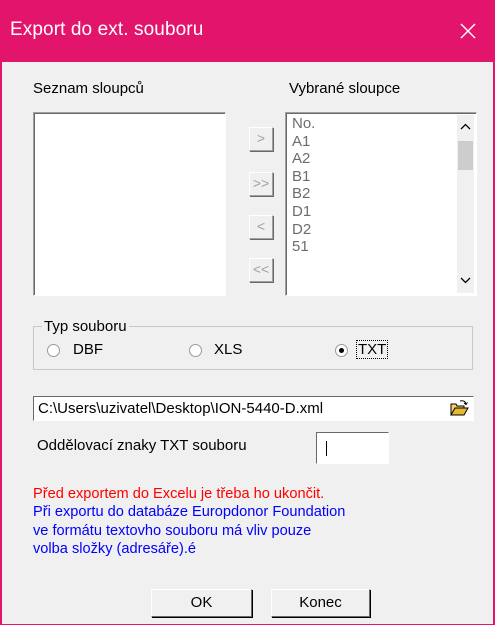 The width and height of the screenshot is (495, 625). I want to click on list-item: A2, so click(303, 159).